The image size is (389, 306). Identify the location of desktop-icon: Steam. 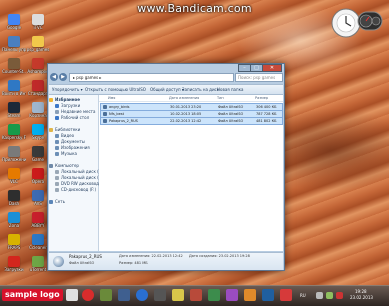
(14, 110).